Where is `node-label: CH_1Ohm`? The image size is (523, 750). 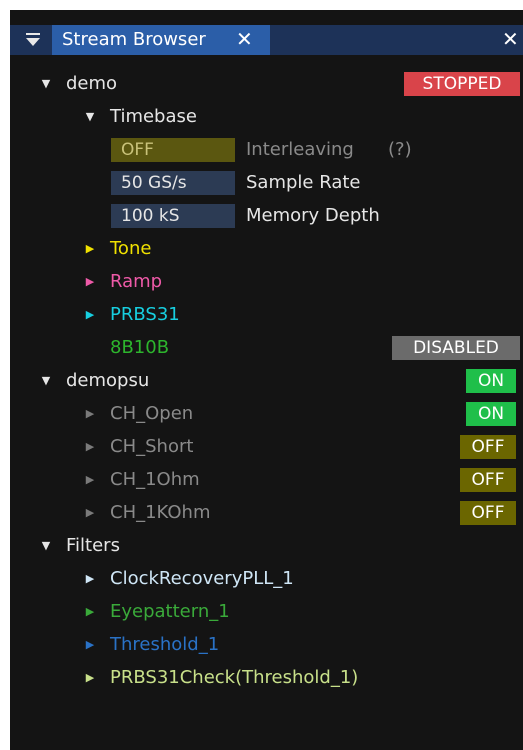 node-label: CH_1Ohm is located at coordinates (155, 479).